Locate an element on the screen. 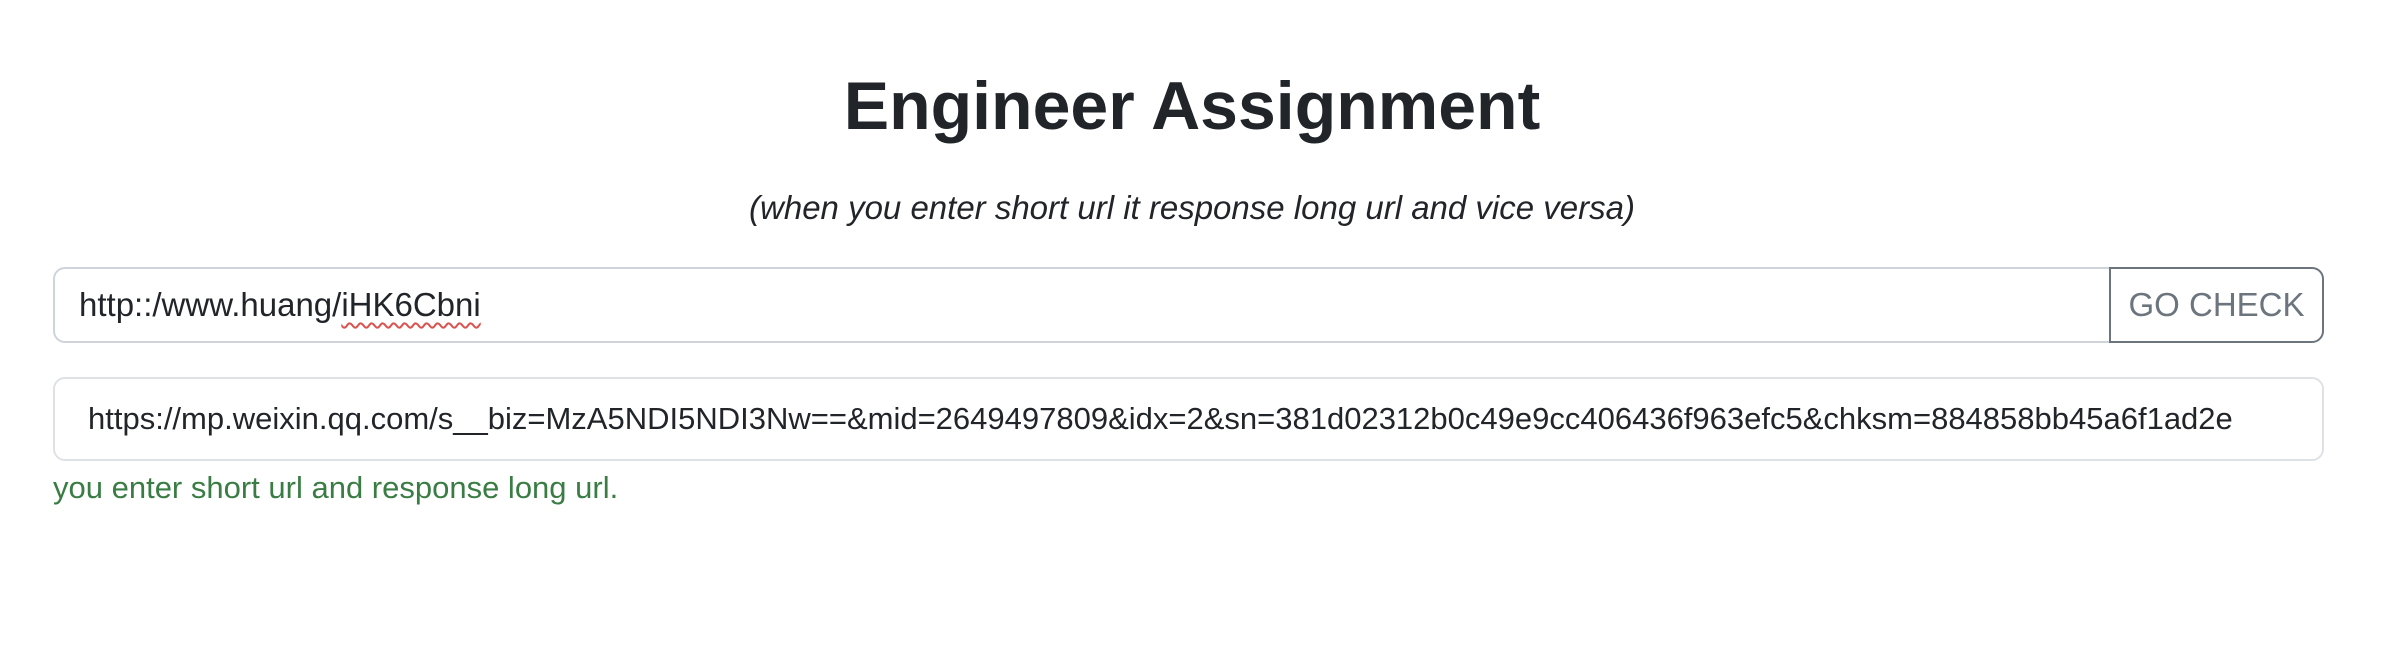 Image resolution: width=2384 pixels, height=662 pixels. url-input-prefix: http::/www.huang/ is located at coordinates (210, 304).